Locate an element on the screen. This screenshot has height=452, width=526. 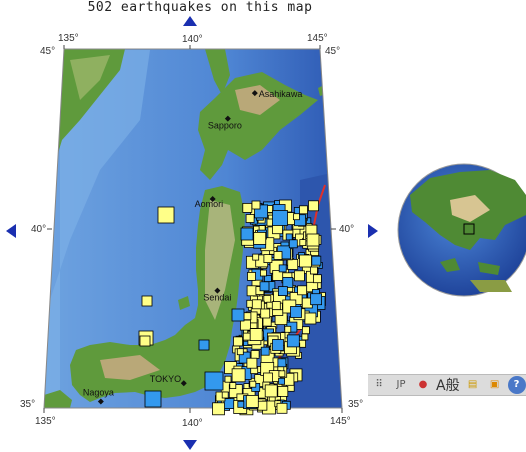
pan-up-button is located at coordinates (190, 21).